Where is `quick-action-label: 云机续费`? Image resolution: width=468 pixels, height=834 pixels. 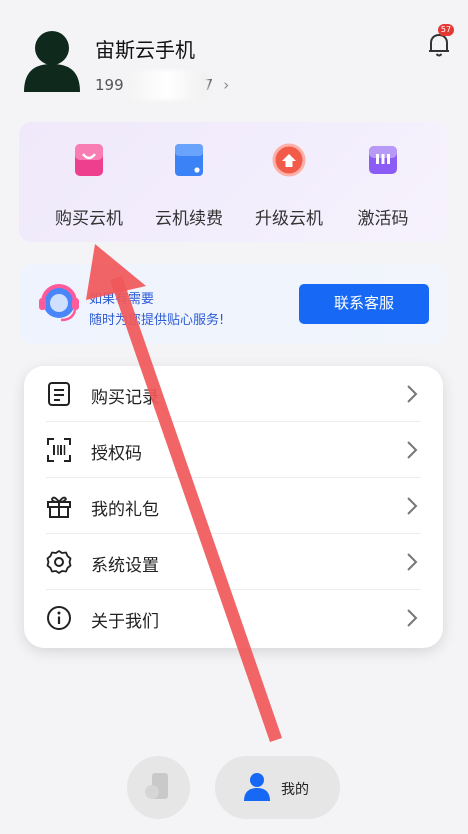
quick-action-label: 云机续费 is located at coordinates (189, 219).